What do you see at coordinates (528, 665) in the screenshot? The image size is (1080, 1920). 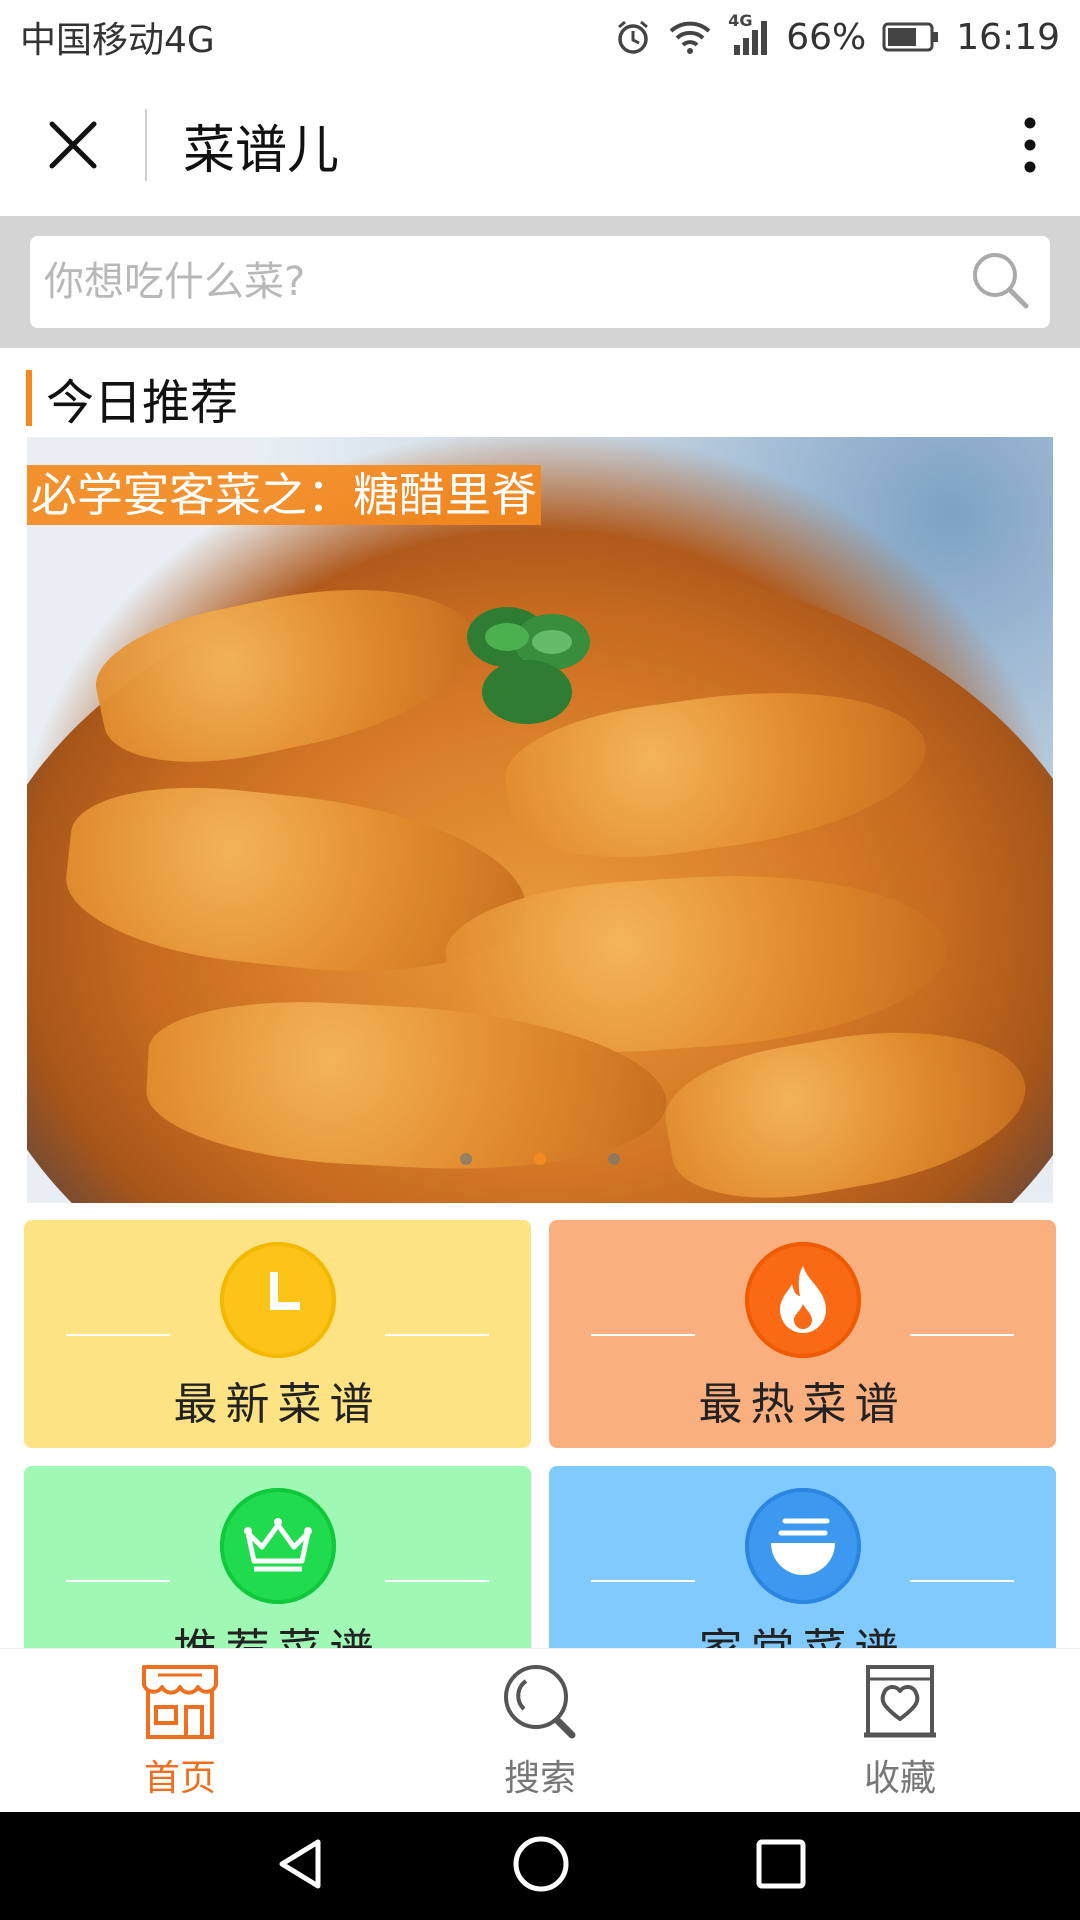 I see `mint-garnish-icon` at bounding box center [528, 665].